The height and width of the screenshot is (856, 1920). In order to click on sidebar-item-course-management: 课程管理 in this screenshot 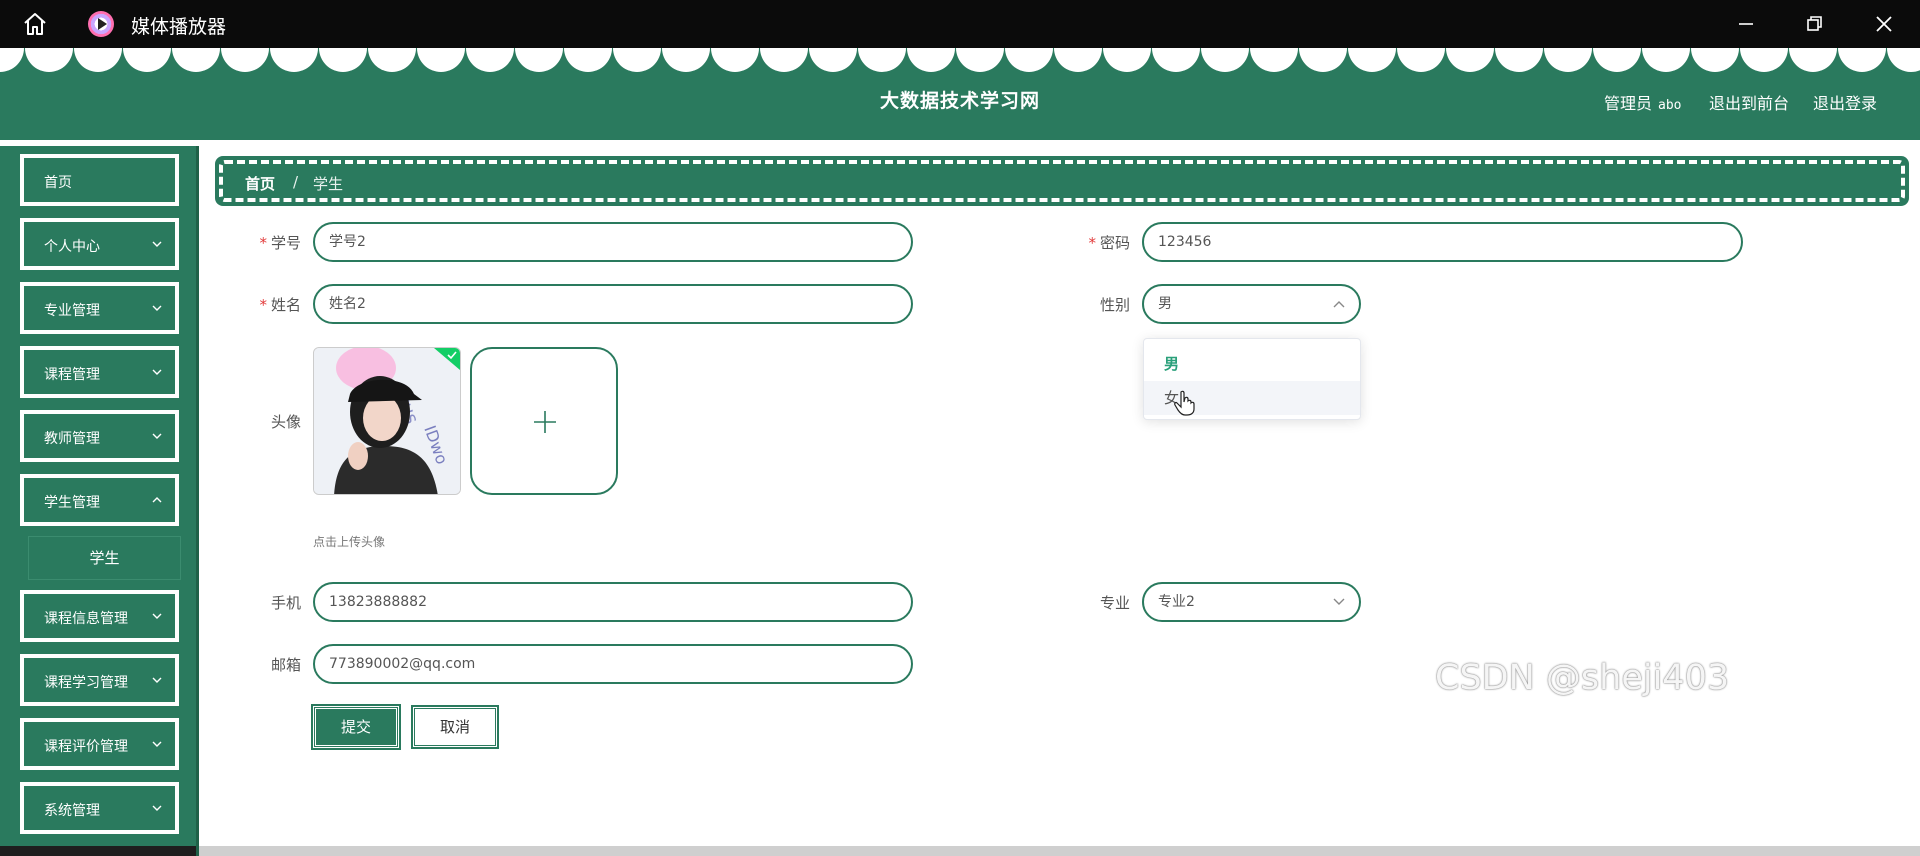, I will do `click(99, 372)`.